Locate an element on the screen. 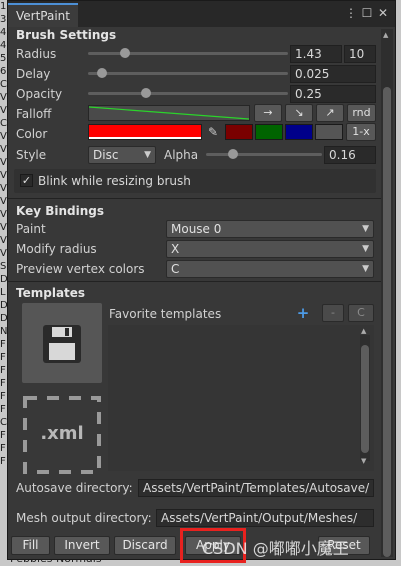  fill-button: Fill is located at coordinates (30, 545).